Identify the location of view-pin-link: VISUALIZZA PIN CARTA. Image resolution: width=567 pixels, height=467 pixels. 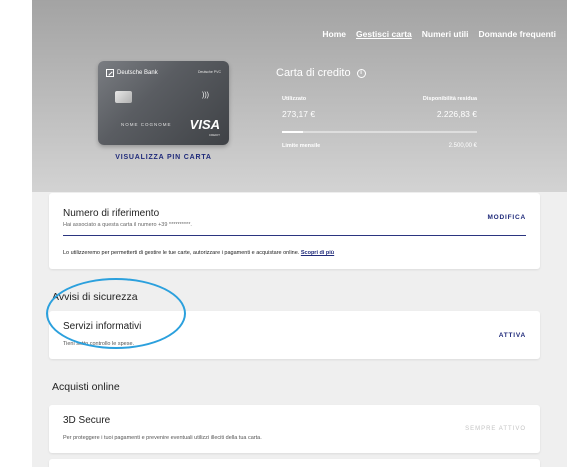
(163, 157).